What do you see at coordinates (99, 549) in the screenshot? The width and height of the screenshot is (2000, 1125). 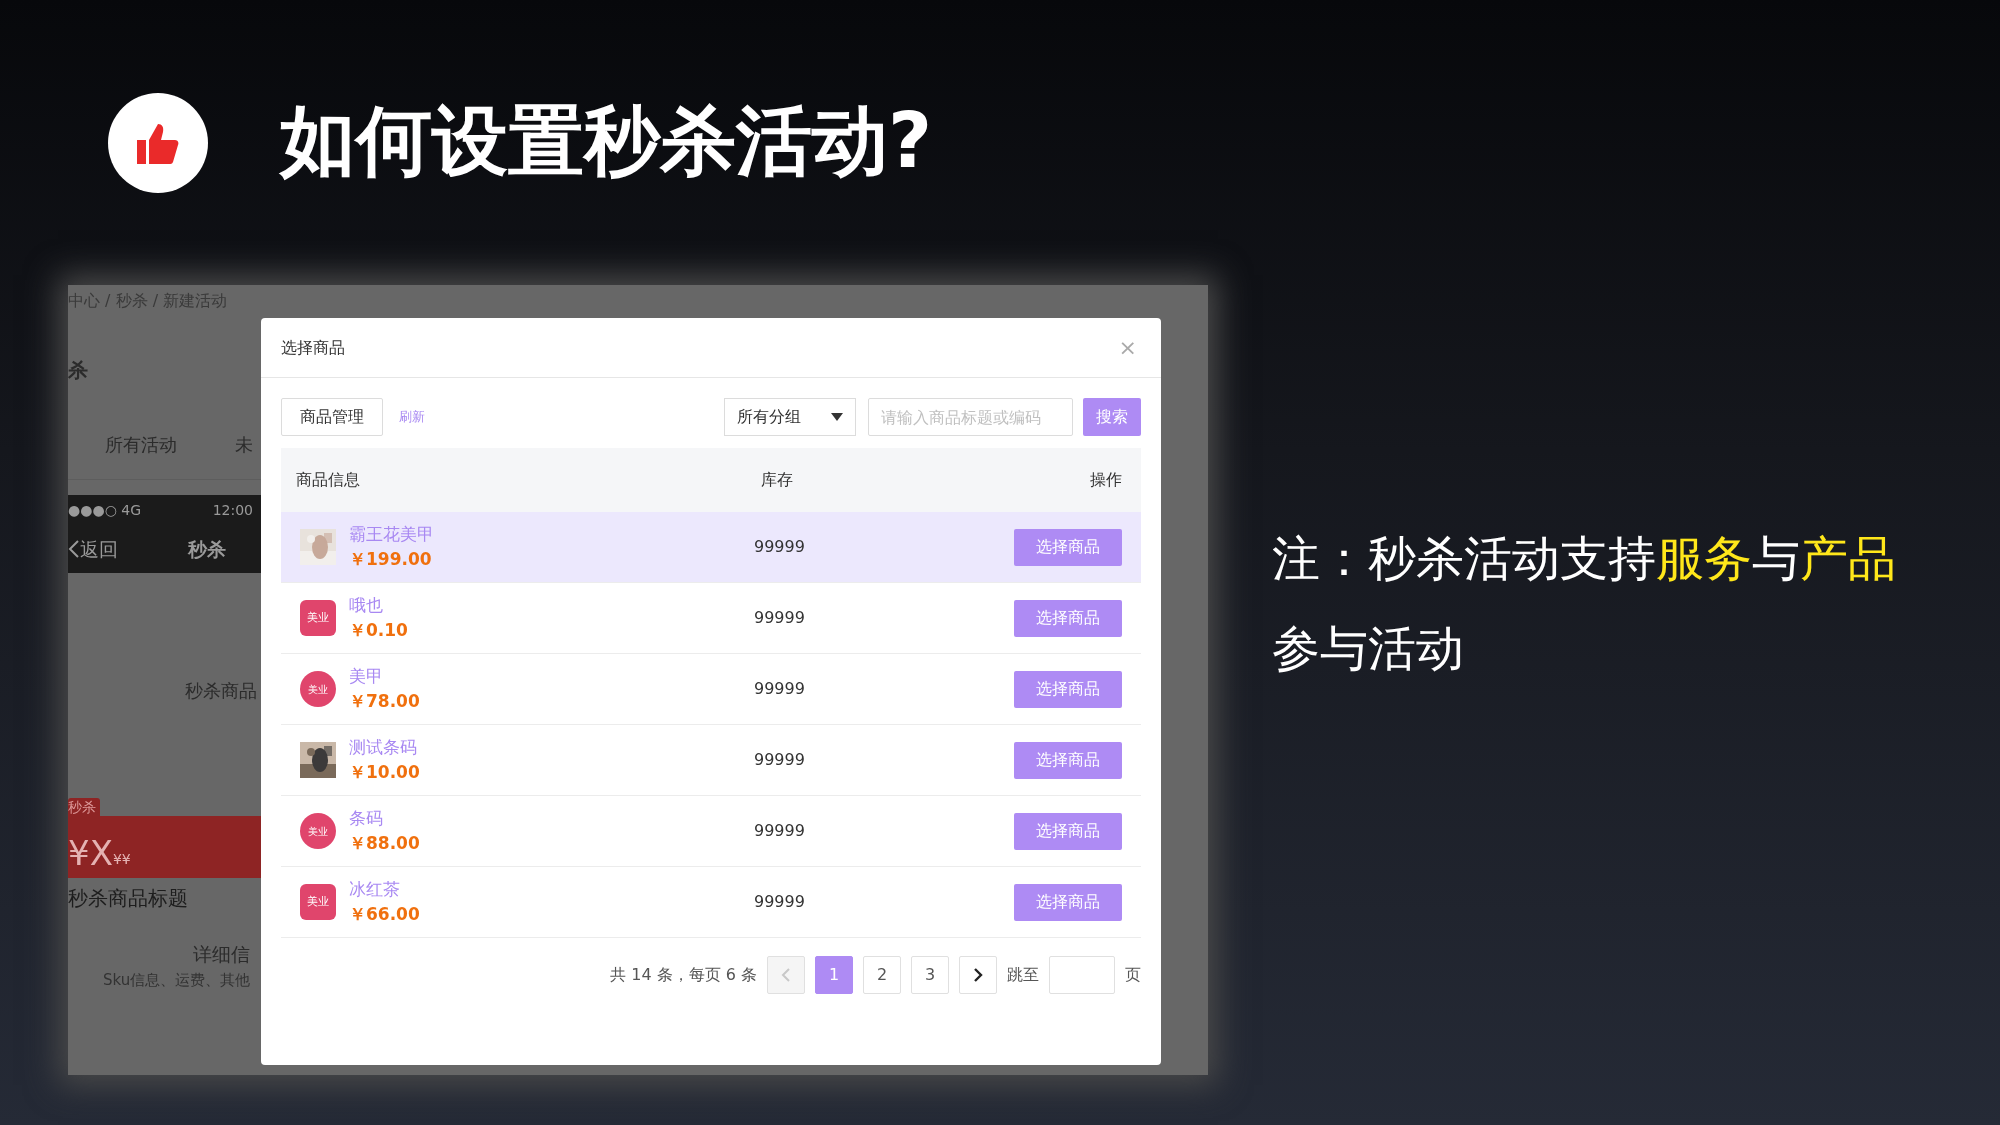 I see `back-link: 返回` at bounding box center [99, 549].